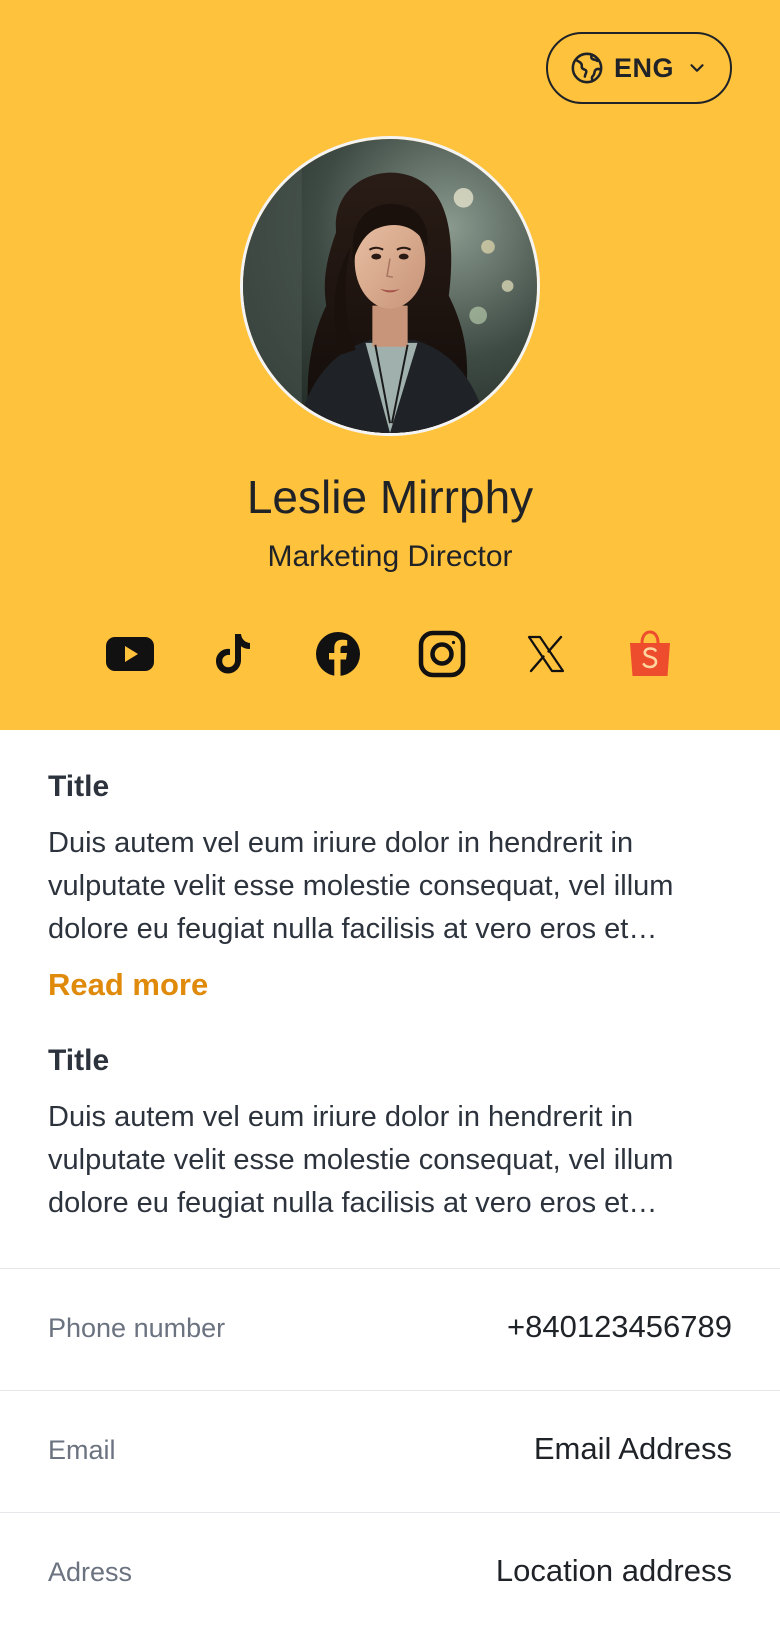 The height and width of the screenshot is (1634, 780). Describe the element at coordinates (390, 1451) in the screenshot. I see `email-row: Email Email Address` at that location.